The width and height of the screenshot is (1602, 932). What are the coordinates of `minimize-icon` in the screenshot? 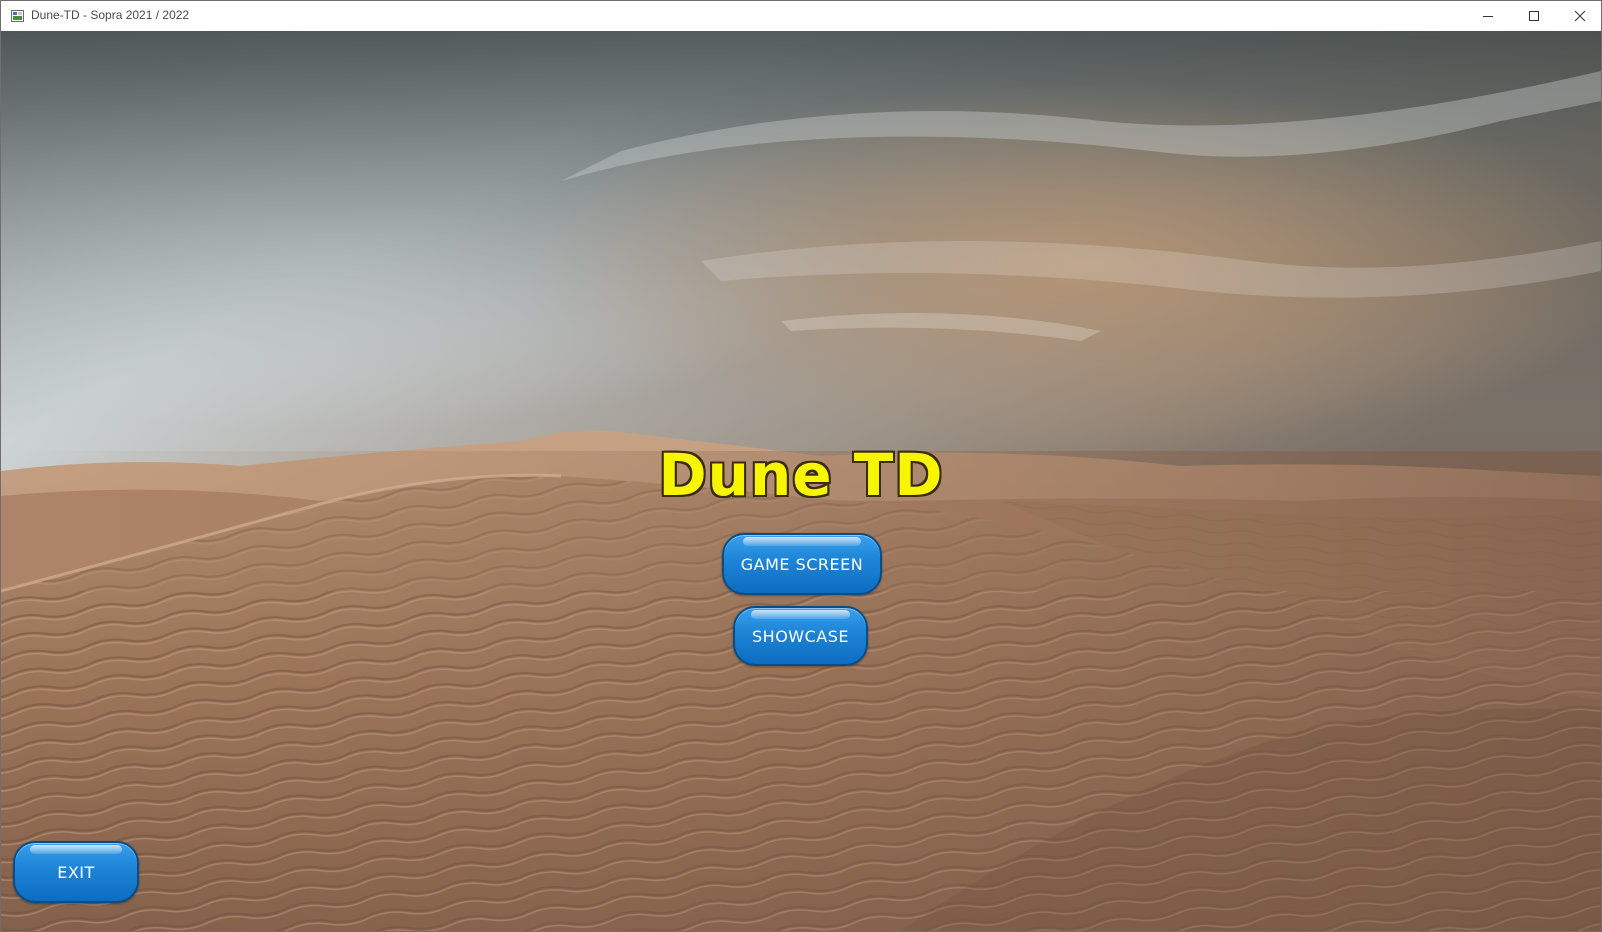 It's located at (1488, 16).